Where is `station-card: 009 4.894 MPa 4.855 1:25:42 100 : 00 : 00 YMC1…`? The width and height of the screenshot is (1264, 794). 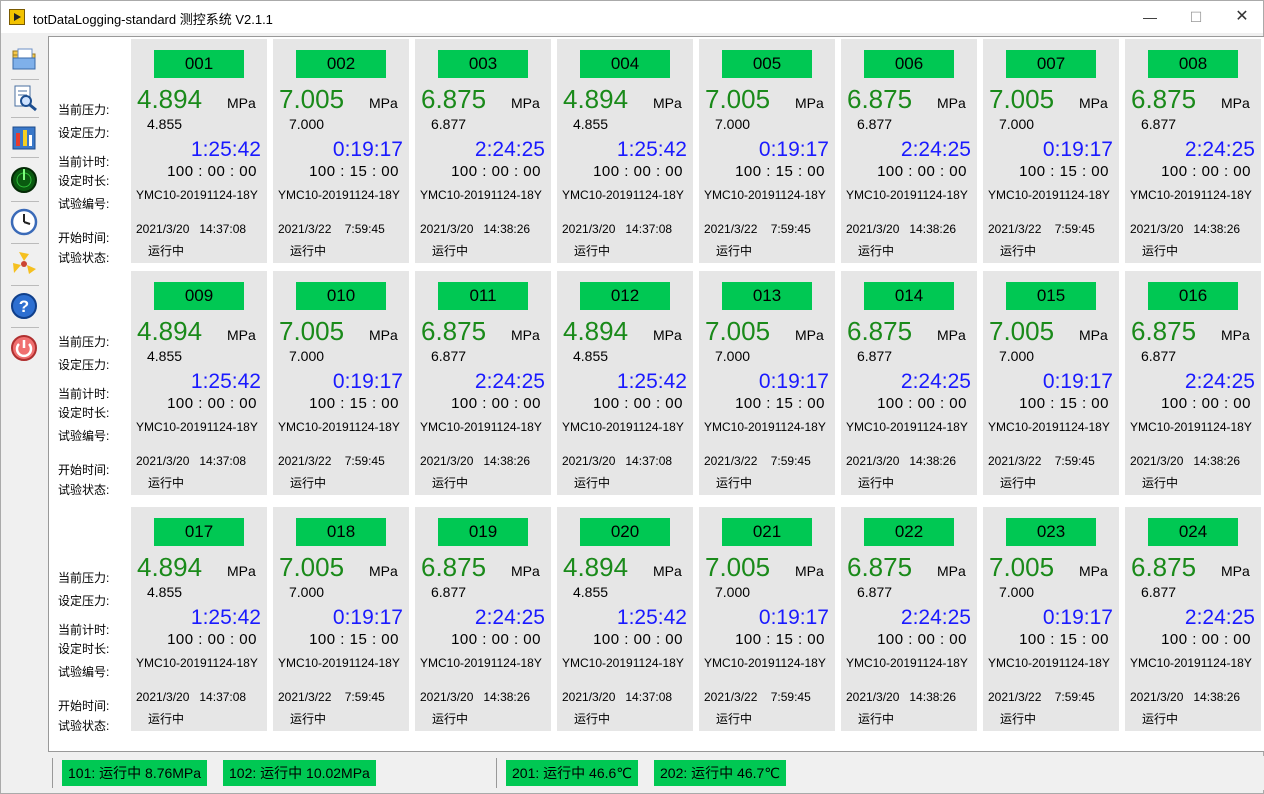
station-card: 009 4.894 MPa 4.855 1:25:42 100 : 00 : 00 YMC1… is located at coordinates (199, 383).